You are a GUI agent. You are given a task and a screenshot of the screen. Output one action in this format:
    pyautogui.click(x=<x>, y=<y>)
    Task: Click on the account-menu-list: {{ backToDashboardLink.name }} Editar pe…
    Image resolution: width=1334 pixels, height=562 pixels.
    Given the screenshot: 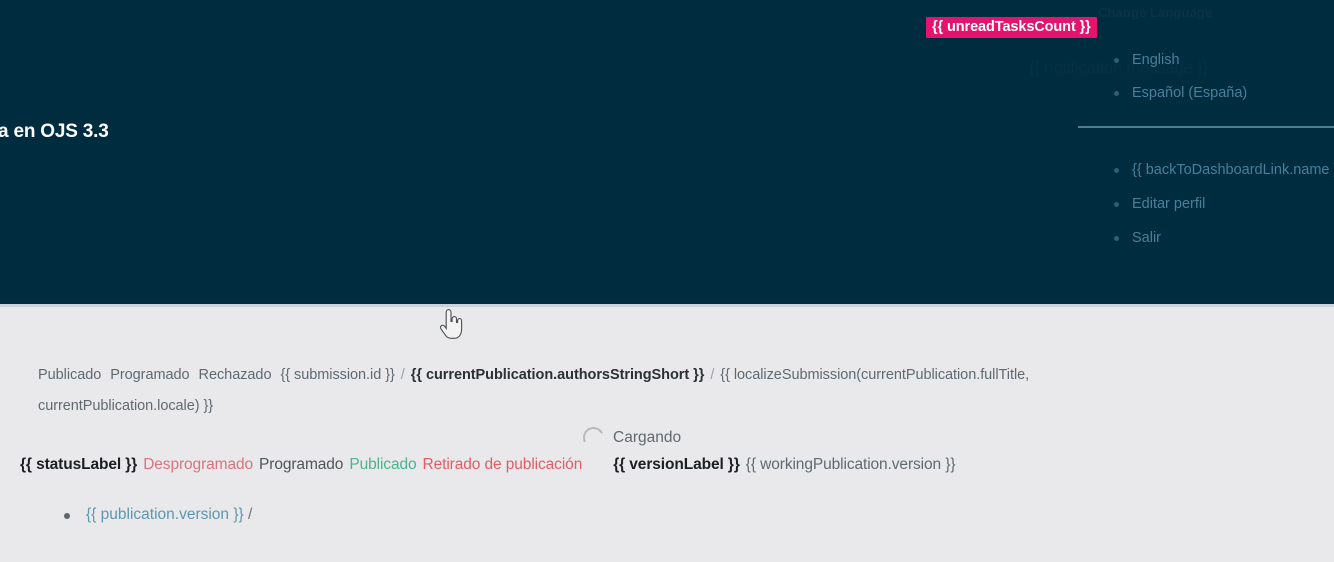 What is the action you would take?
    pyautogui.click(x=1217, y=211)
    